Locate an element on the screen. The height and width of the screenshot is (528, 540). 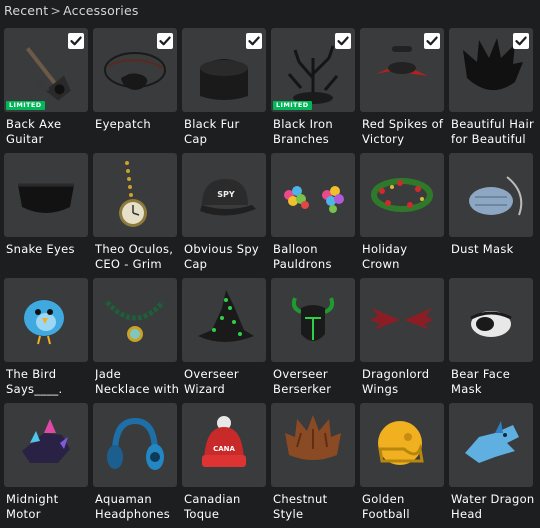
item-name: Balloon Pauldrons is located at coordinates (316, 257).